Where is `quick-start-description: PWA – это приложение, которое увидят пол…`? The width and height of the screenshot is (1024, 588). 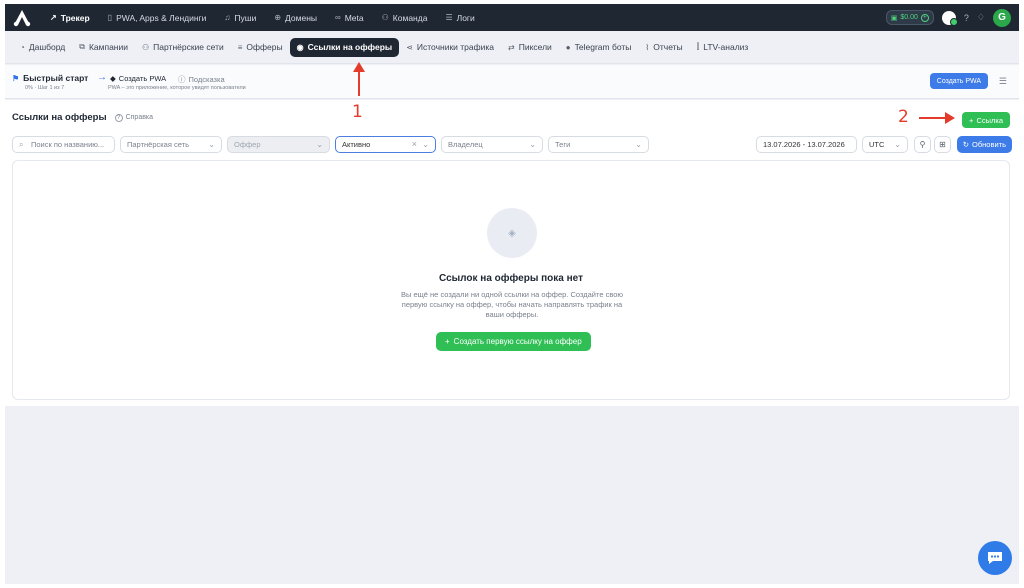
quick-start-description: PWA – это приложение, которое увидят пол… is located at coordinates (177, 88).